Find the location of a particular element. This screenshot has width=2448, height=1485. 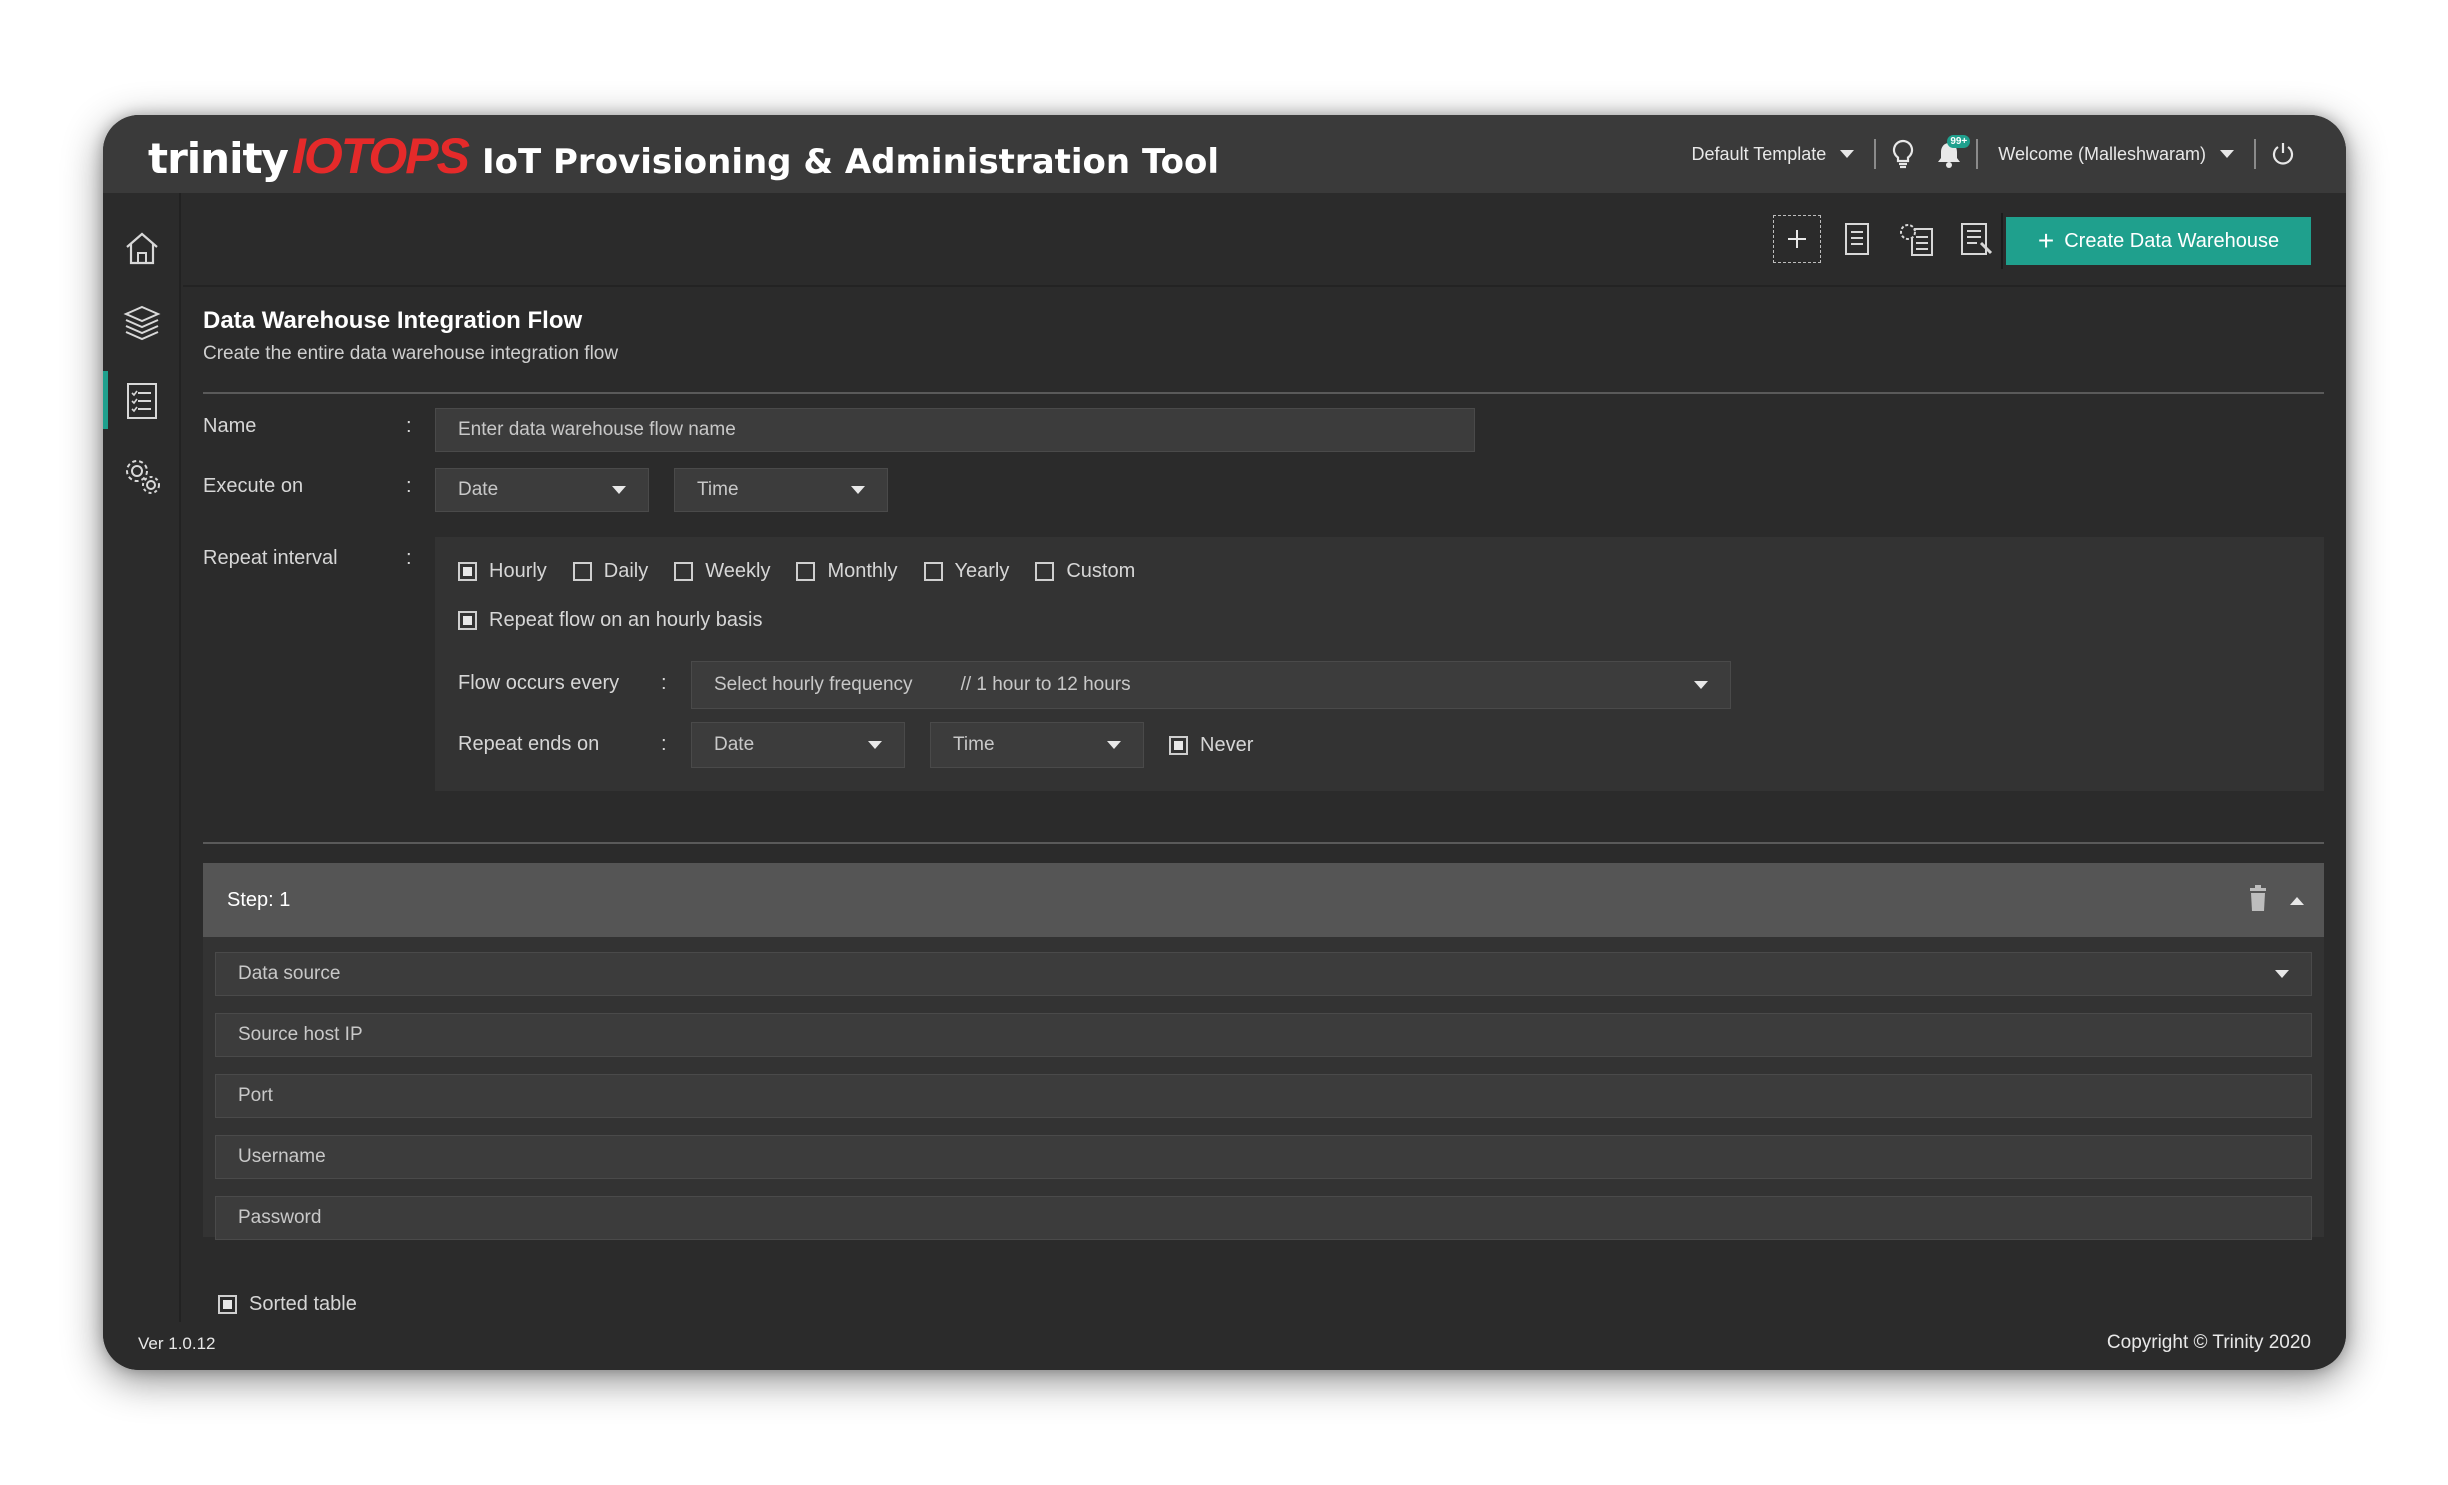

template-label: Default Template is located at coordinates (1759, 153).